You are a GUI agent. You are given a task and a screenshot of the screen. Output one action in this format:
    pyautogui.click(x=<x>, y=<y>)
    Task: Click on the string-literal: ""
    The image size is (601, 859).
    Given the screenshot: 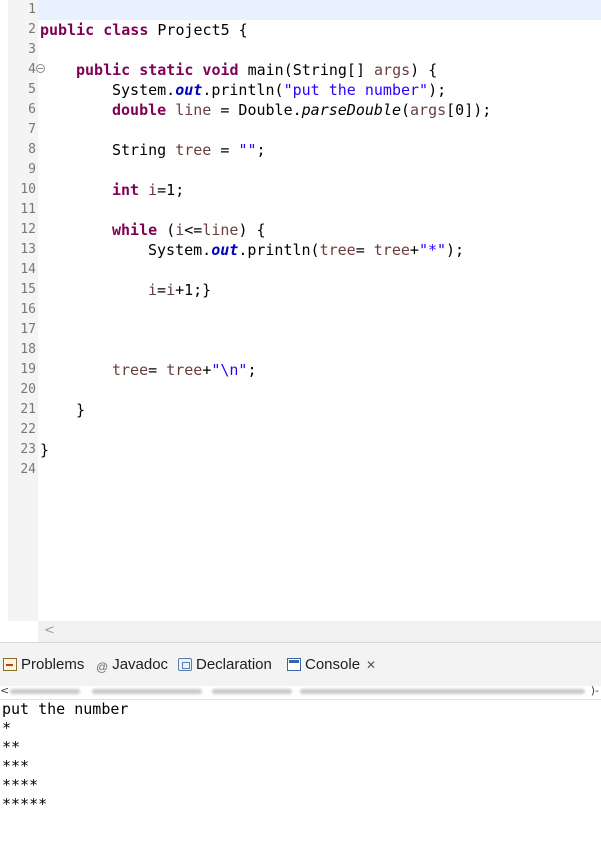 What is the action you would take?
    pyautogui.click(x=247, y=150)
    